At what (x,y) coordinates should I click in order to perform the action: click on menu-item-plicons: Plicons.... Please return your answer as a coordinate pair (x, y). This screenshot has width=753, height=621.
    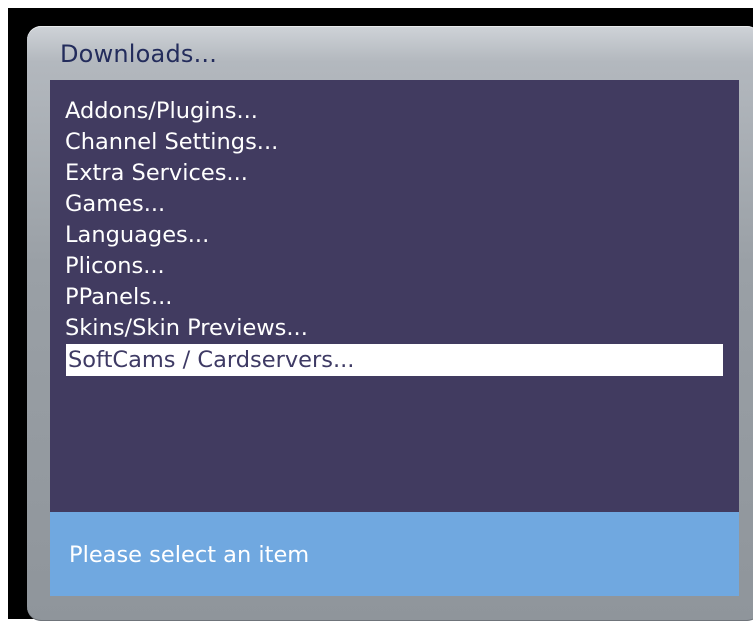
    Looking at the image, I should click on (115, 266).